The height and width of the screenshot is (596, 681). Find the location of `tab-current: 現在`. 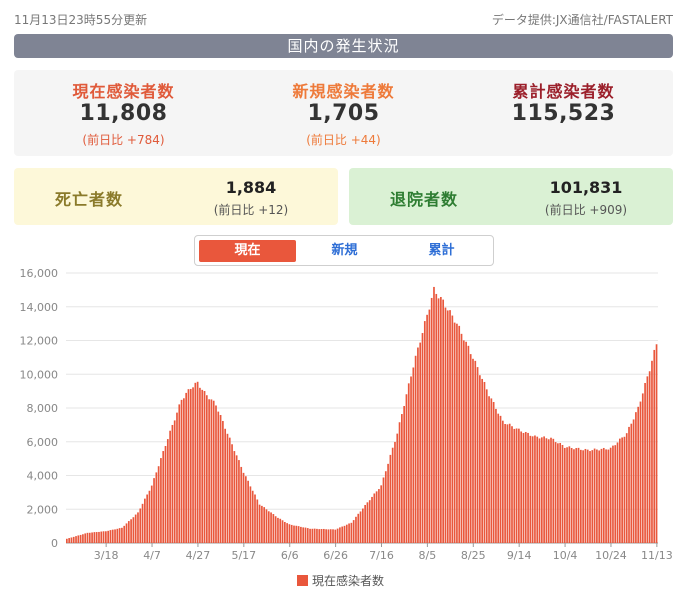

tab-current: 現在 is located at coordinates (247, 251).